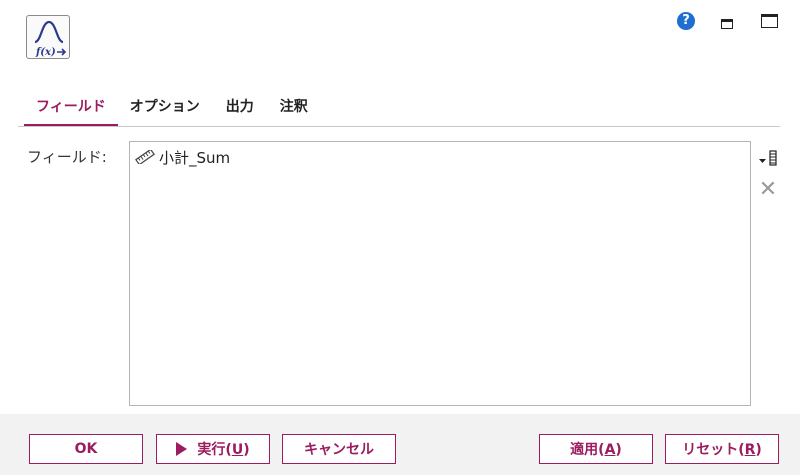 The image size is (800, 475). I want to click on apply-button: 適用(A), so click(596, 449).